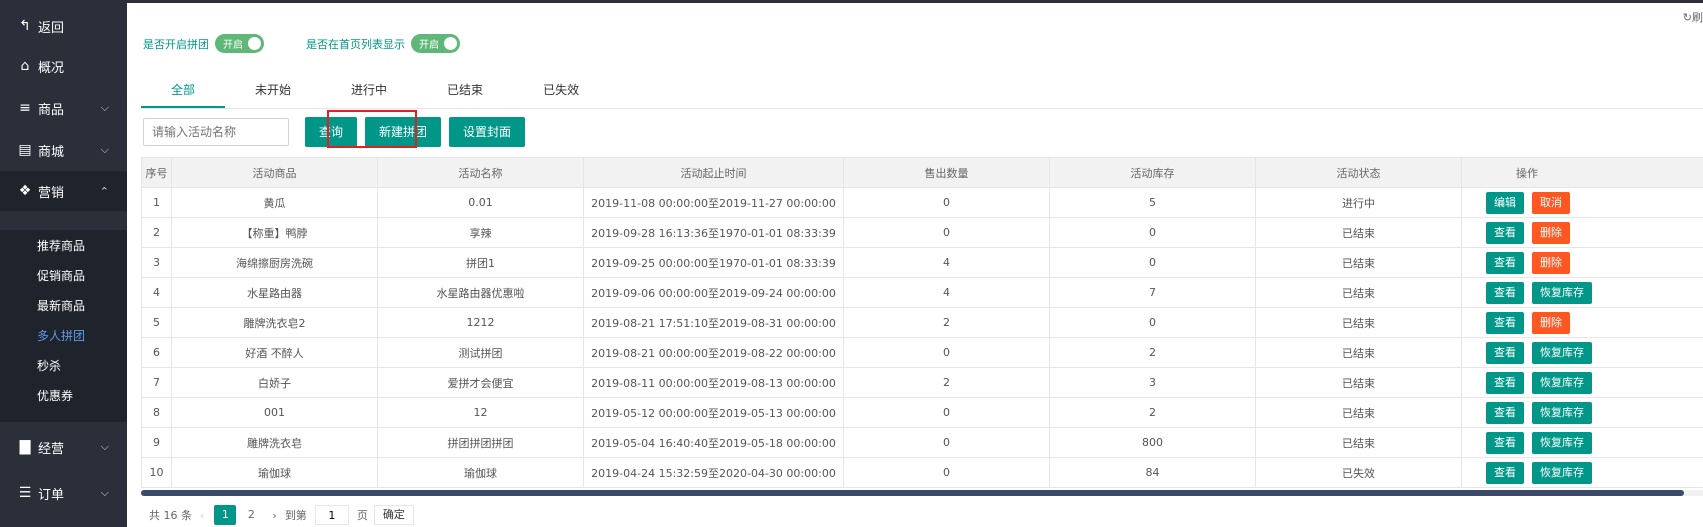 The height and width of the screenshot is (527, 1703). Describe the element at coordinates (1687, 17) in the screenshot. I see `refresh-icon: ↻` at that location.